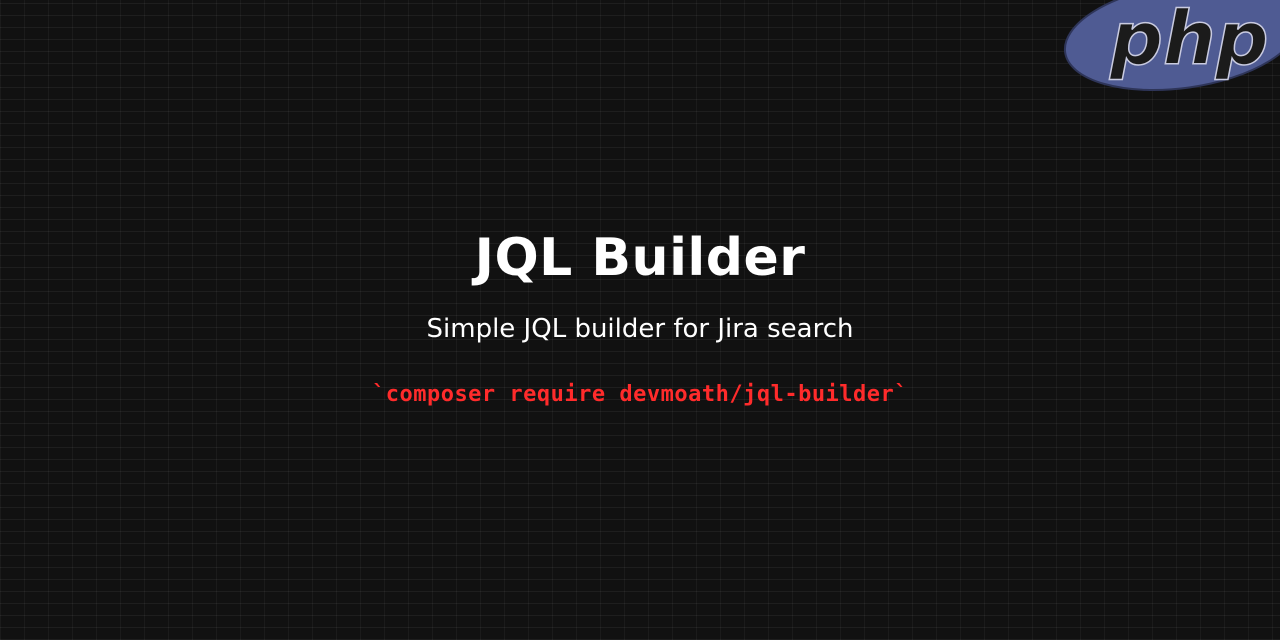  I want to click on install-command: `composer require devmoath/jql-builder`, so click(640, 394).